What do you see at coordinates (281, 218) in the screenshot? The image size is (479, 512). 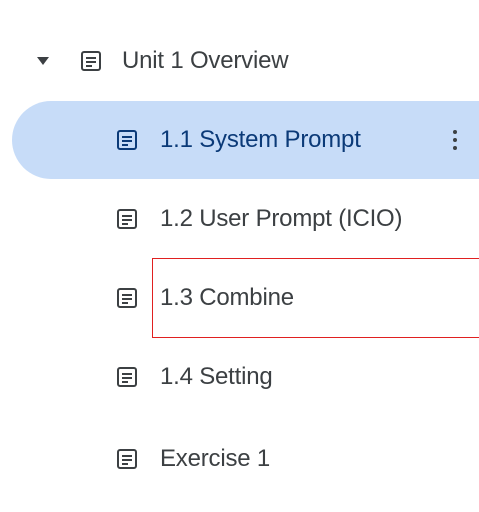 I see `outline-item-label: 1.2 User Prompt (ICIO)` at bounding box center [281, 218].